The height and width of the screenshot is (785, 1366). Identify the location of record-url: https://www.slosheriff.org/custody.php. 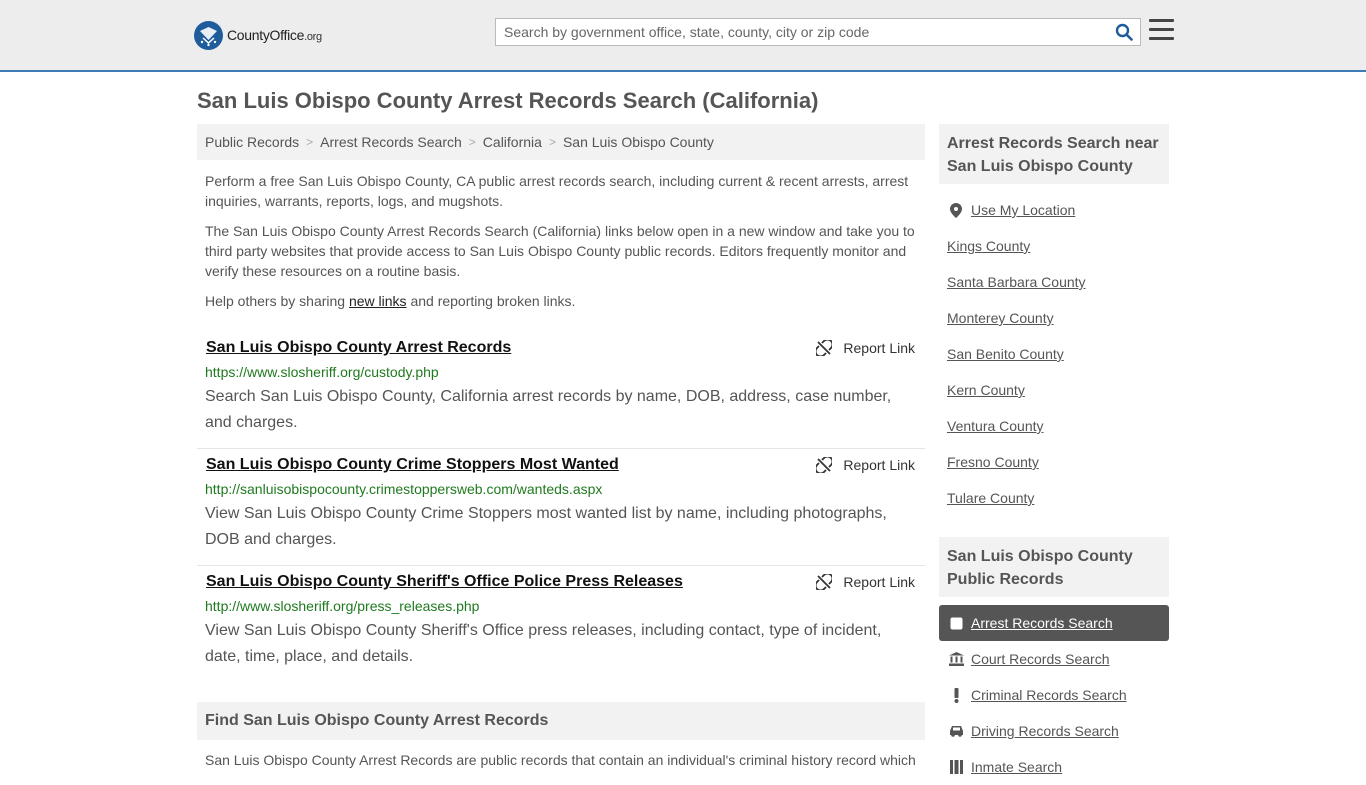
(322, 372).